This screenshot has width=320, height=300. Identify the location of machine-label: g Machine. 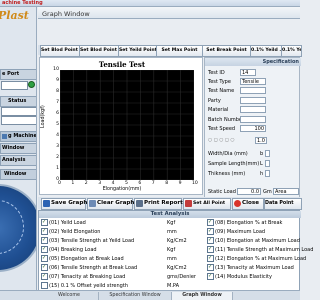
(22, 136).